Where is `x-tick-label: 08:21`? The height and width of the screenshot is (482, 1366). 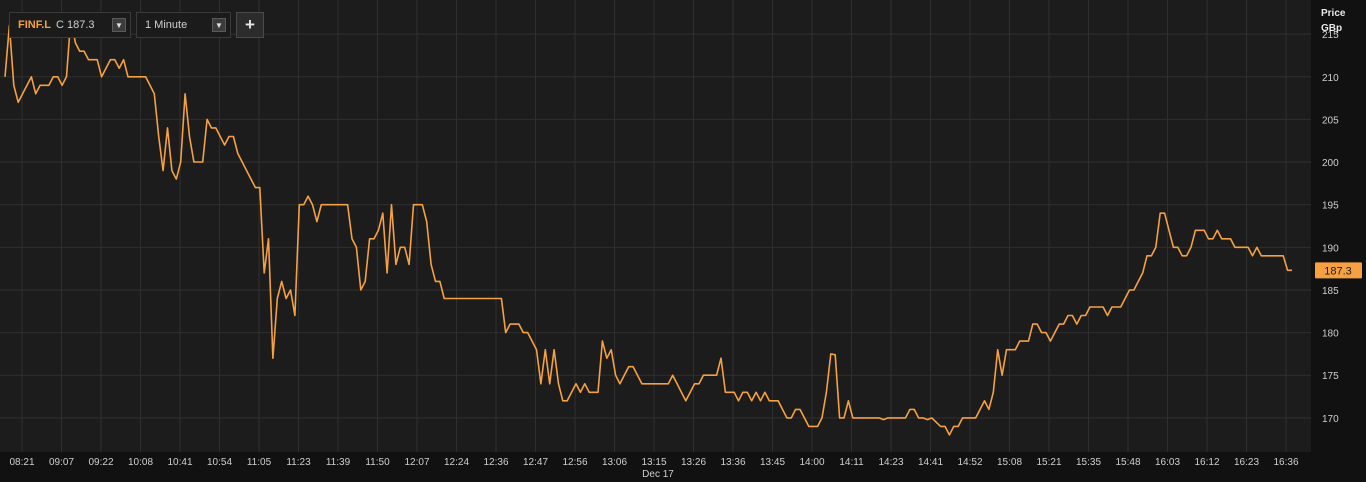
x-tick-label: 08:21 is located at coordinates (21, 462).